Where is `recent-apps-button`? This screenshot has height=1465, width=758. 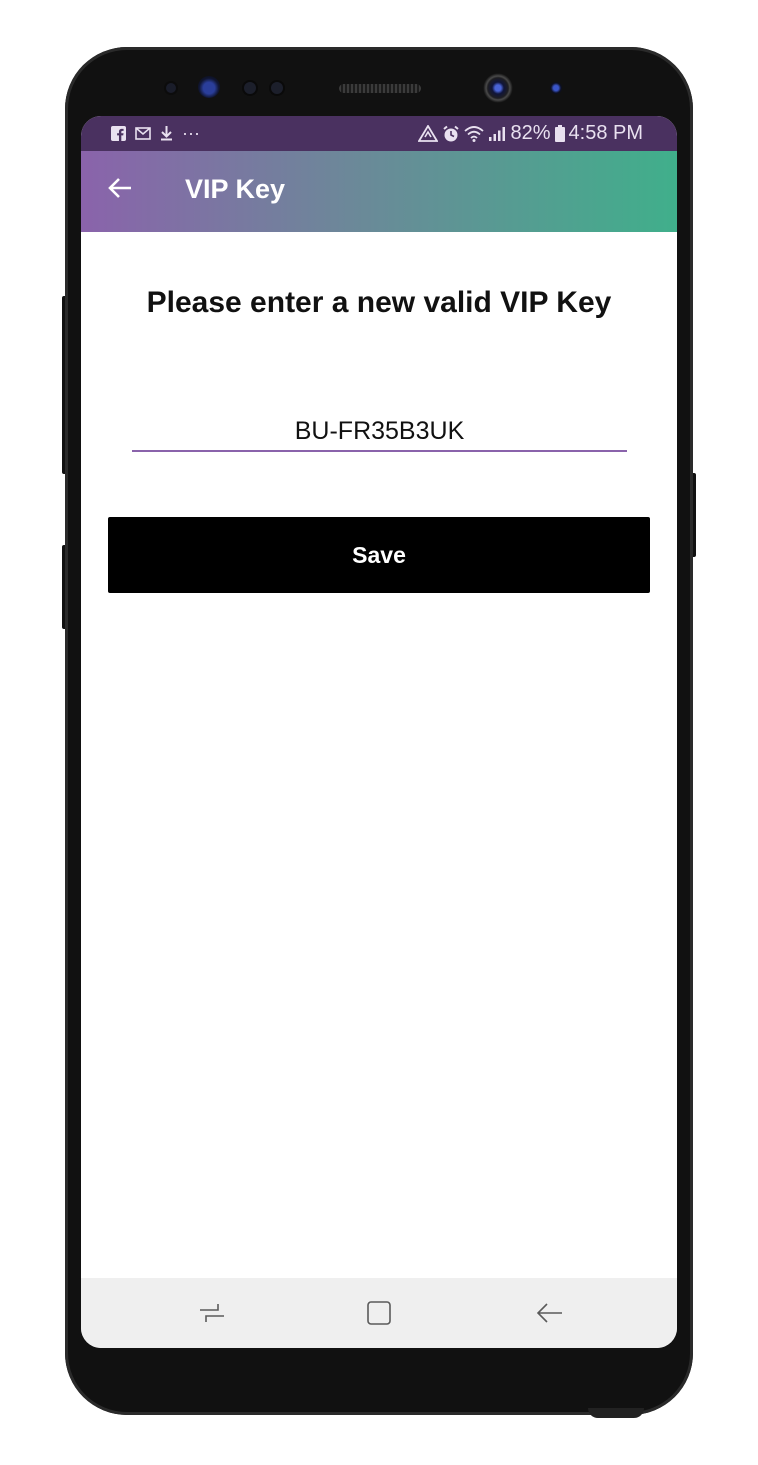 recent-apps-button is located at coordinates (212, 1313).